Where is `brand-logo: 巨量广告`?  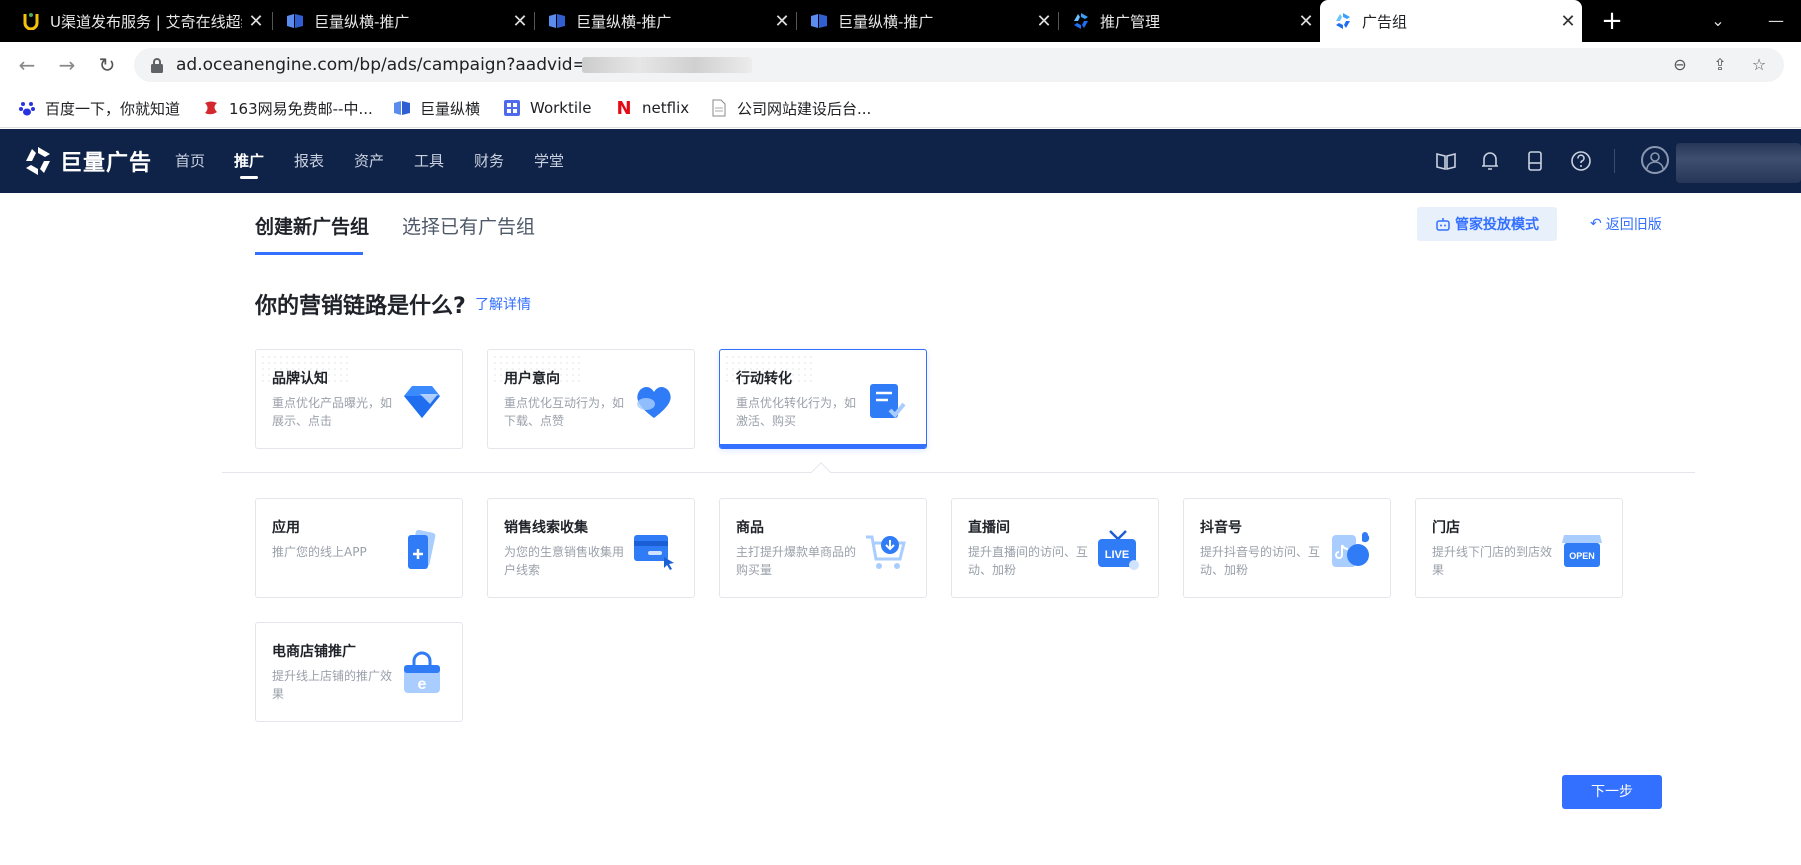
brand-logo: 巨量广告 is located at coordinates (87, 161).